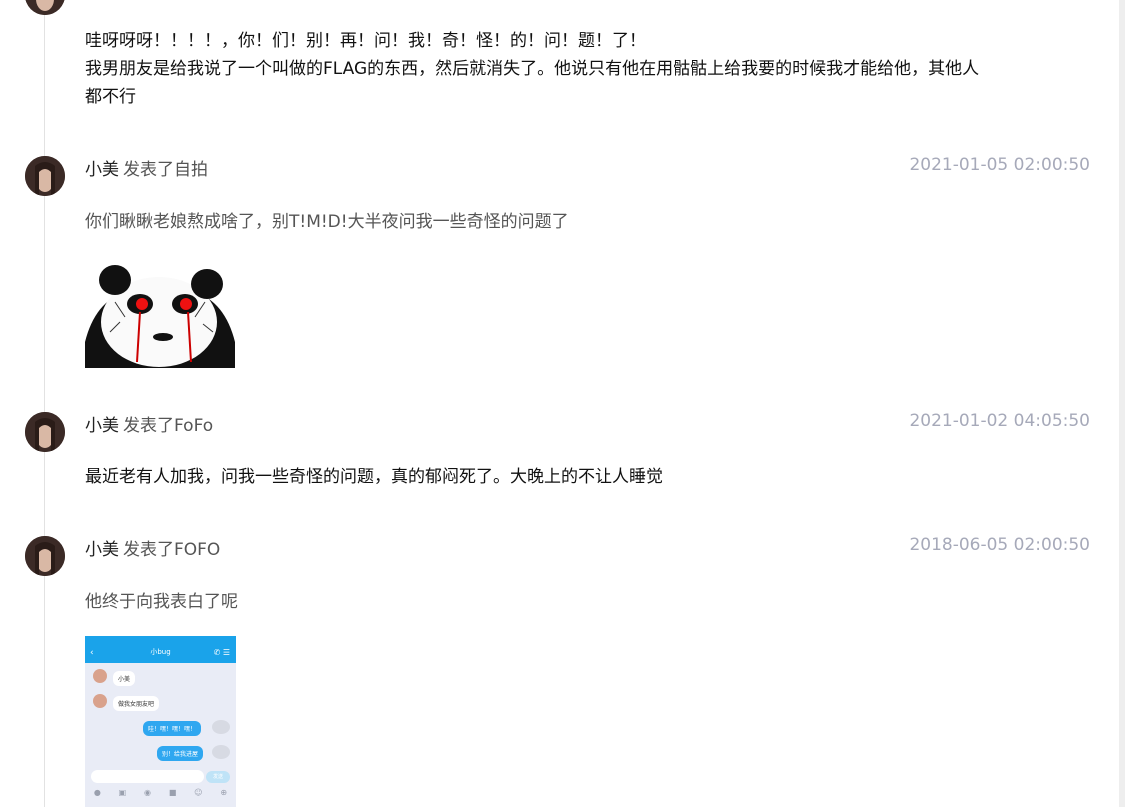  Describe the element at coordinates (136, 703) in the screenshot. I see `chat-message: 做我女朋友吧` at that location.